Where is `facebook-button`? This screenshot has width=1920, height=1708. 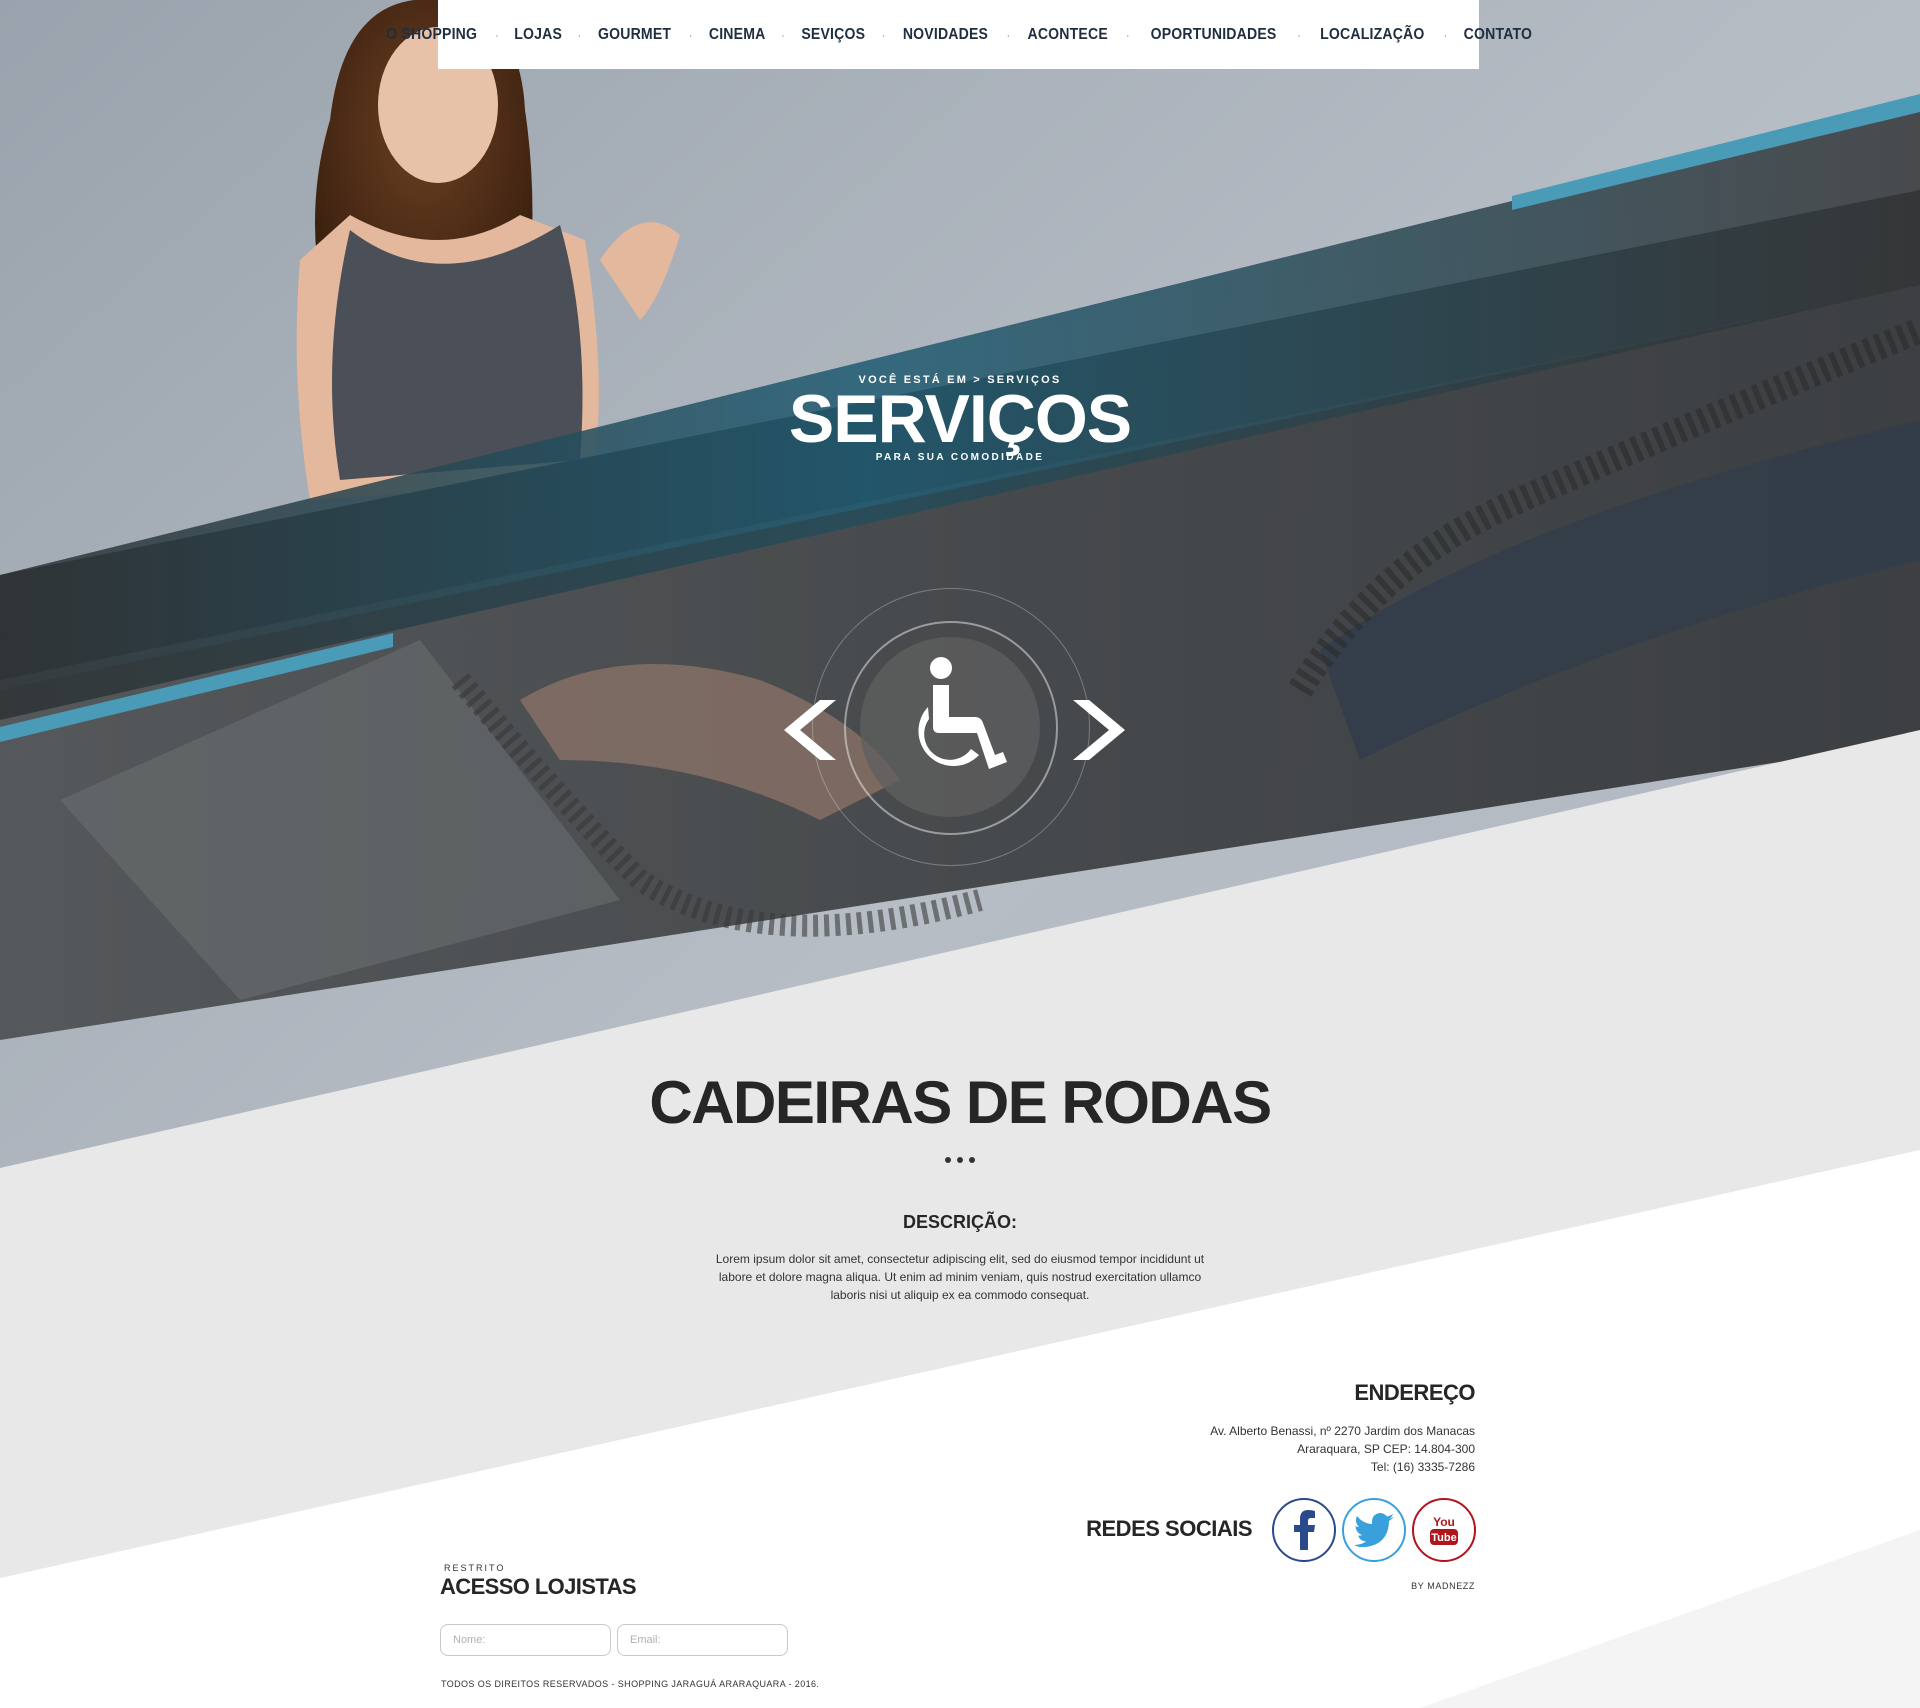
facebook-button is located at coordinates (1304, 1530).